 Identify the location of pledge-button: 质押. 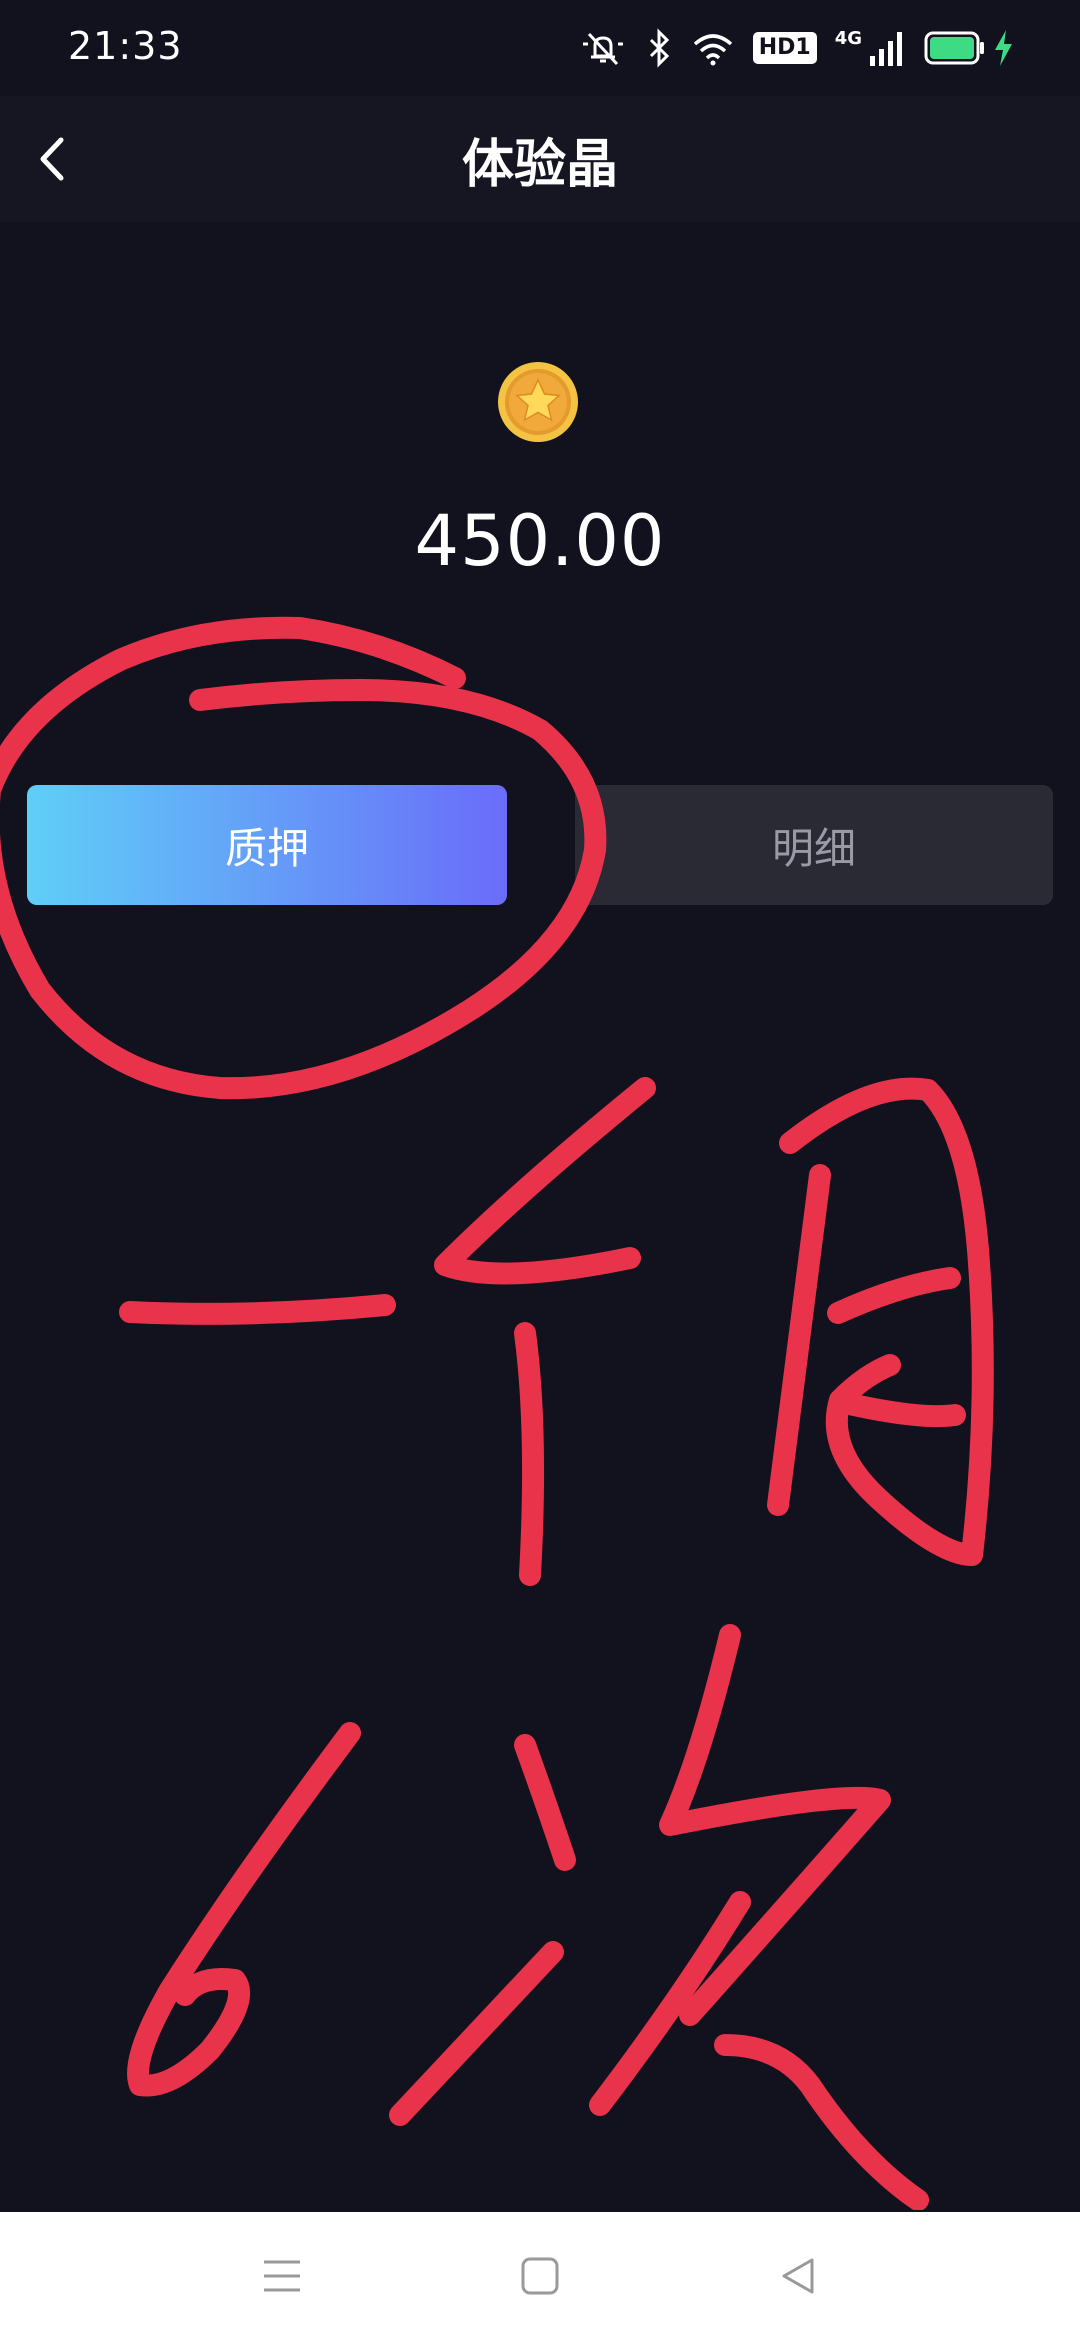
(267, 845).